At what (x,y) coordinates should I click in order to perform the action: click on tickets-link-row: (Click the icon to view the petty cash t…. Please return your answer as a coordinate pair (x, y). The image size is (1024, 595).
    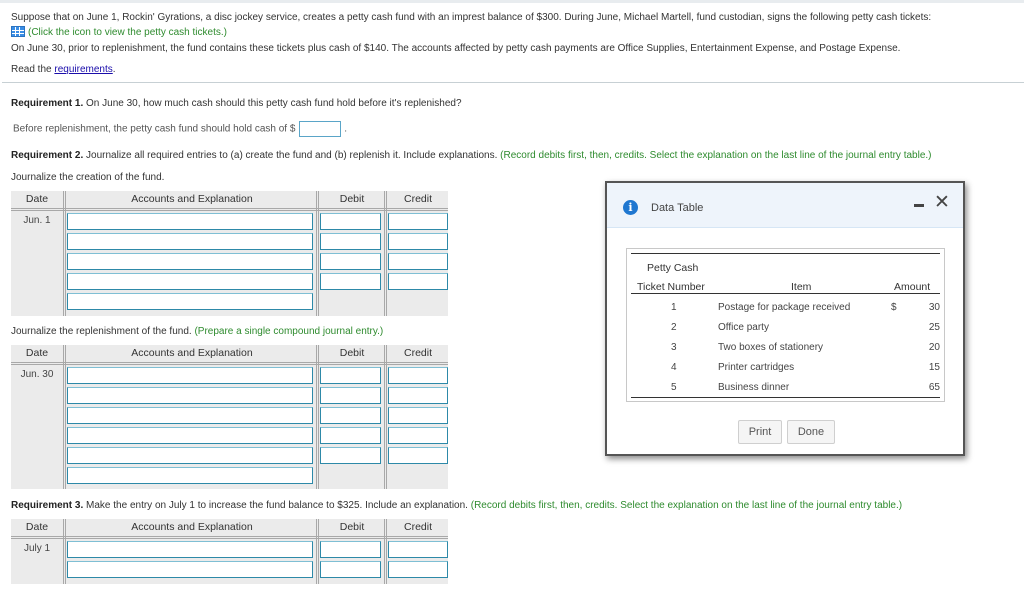
    Looking at the image, I should click on (119, 32).